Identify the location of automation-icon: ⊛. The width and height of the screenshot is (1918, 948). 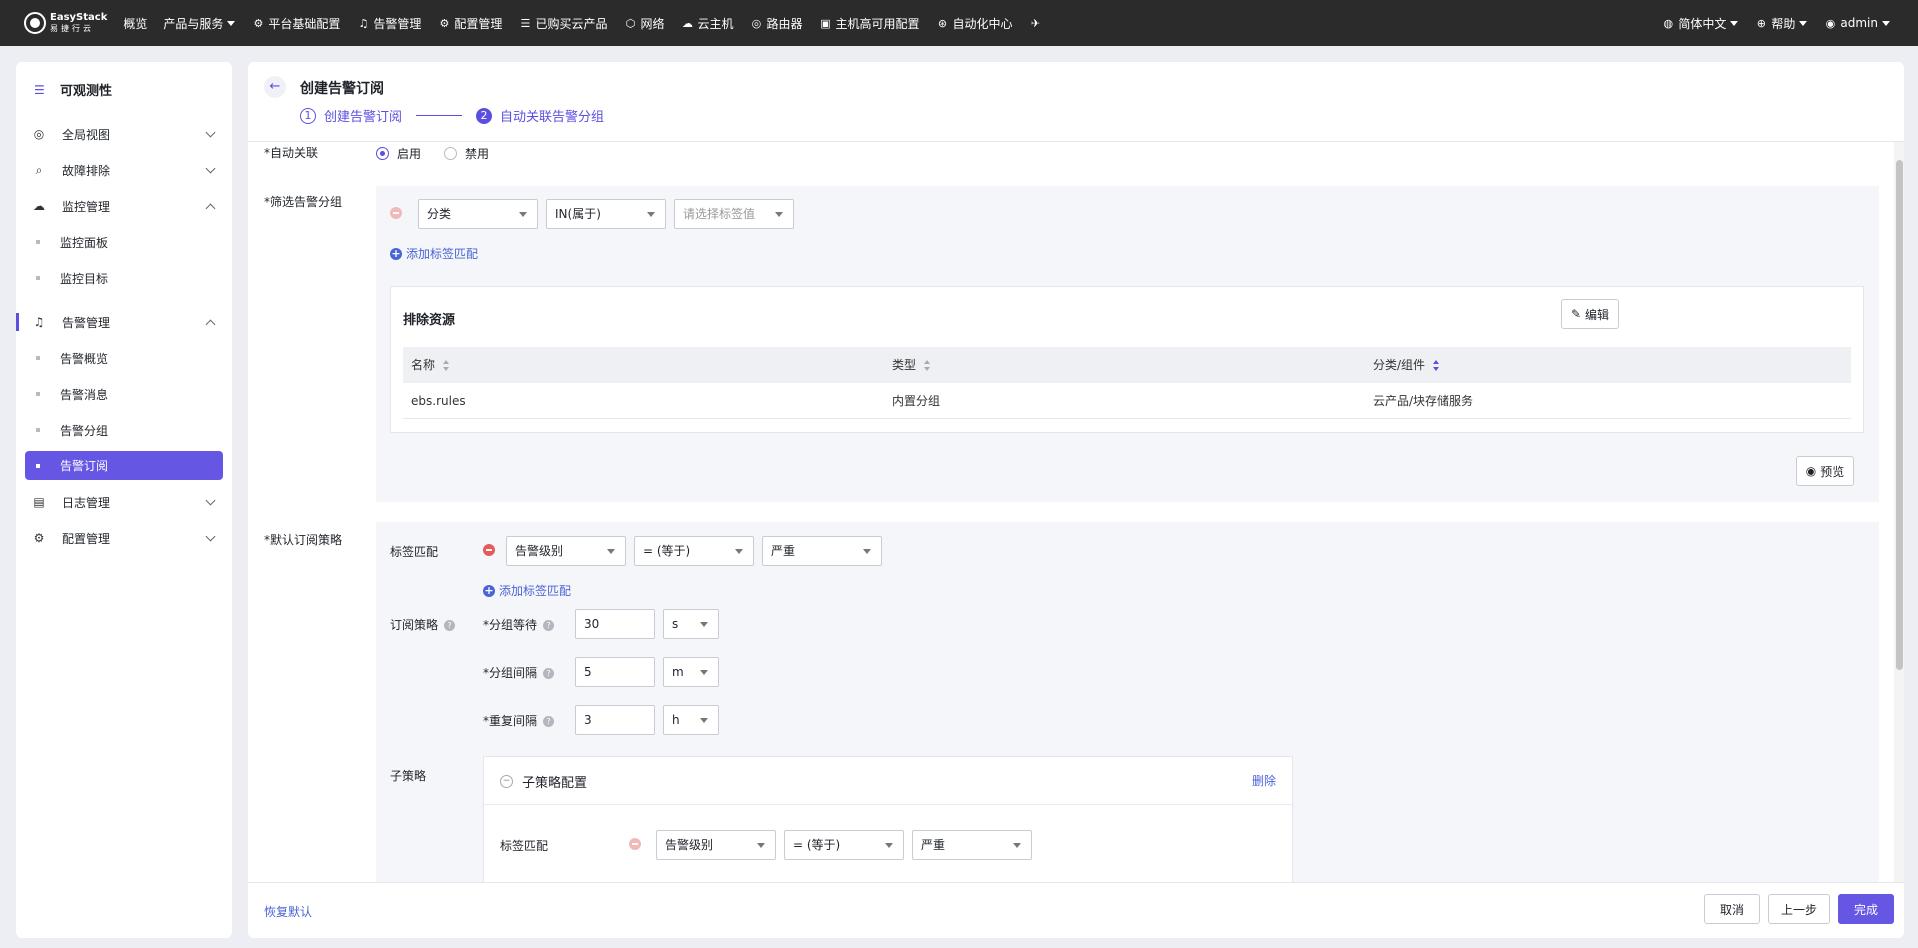
(942, 23).